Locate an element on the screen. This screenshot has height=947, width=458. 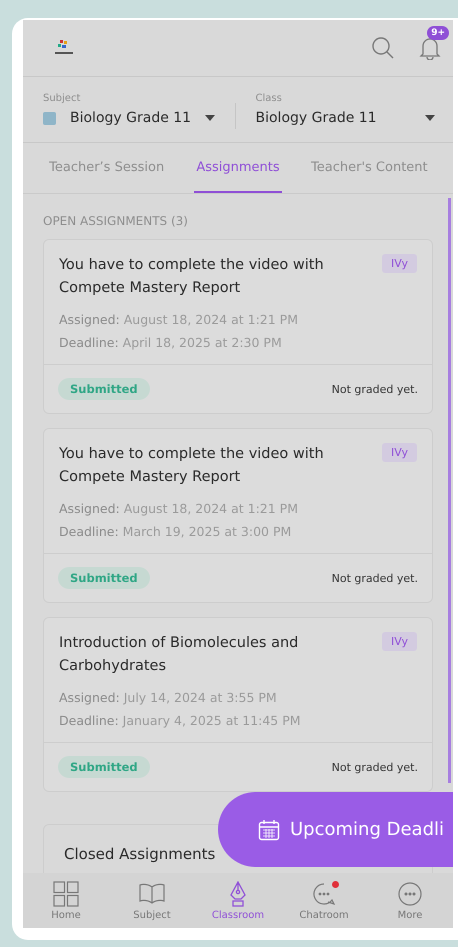
section-title: OPEN ASSIGNMENTS (3) is located at coordinates (116, 221).